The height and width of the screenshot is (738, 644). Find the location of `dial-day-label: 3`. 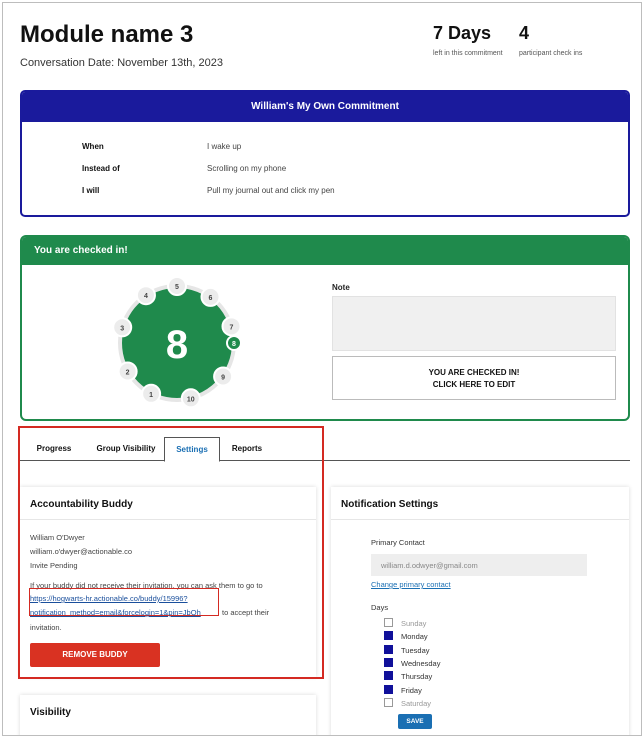

dial-day-label: 3 is located at coordinates (122, 328).